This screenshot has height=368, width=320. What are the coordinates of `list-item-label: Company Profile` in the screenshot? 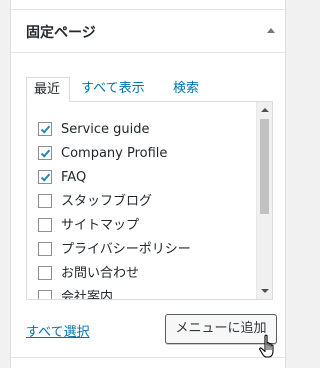 It's located at (114, 153).